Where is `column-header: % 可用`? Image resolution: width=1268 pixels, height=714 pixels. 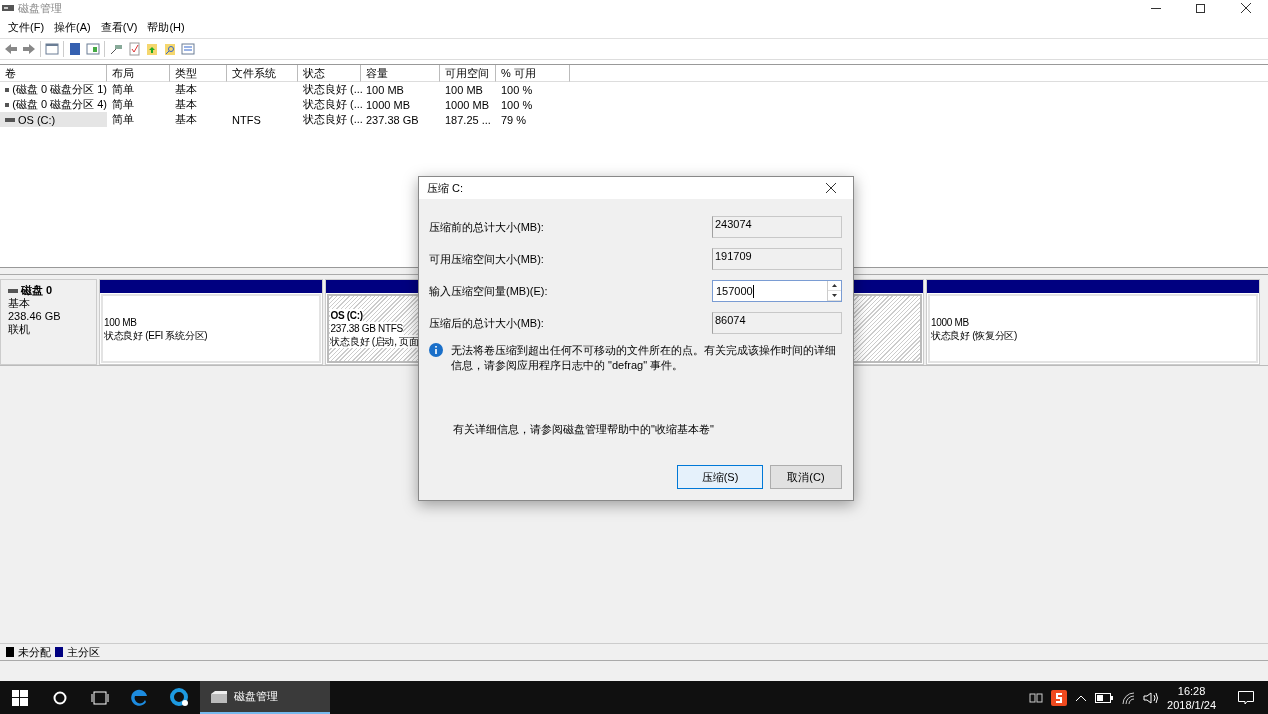
column-header: % 可用 is located at coordinates (533, 73).